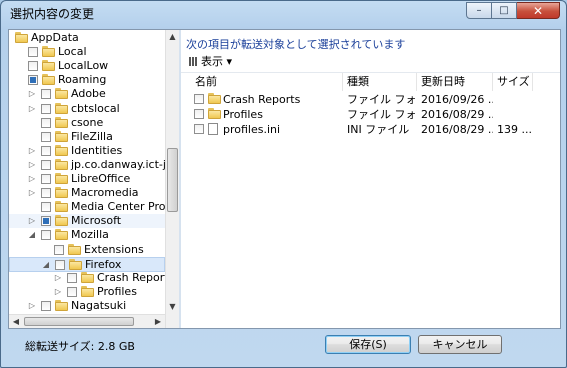 The image size is (567, 368). Describe the element at coordinates (16, 322) in the screenshot. I see `scroll-left-arrow-icon: ◀` at that location.